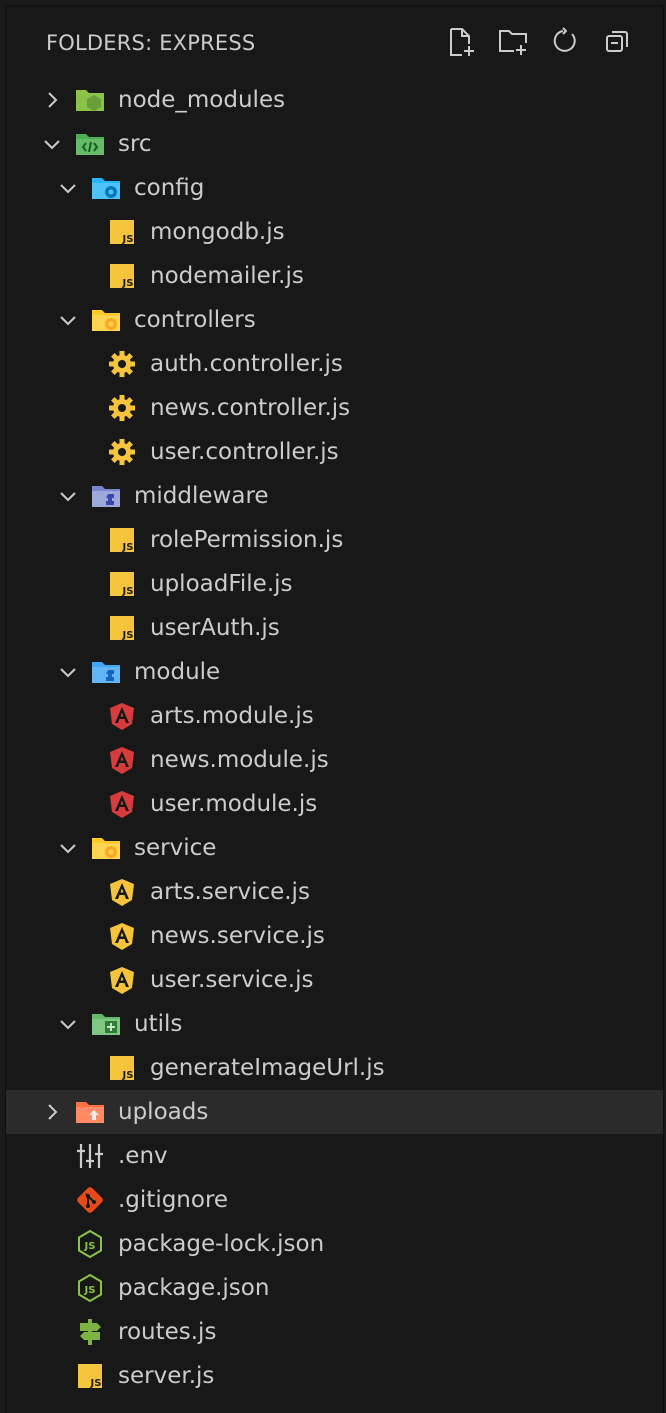 Image resolution: width=666 pixels, height=1413 pixels. What do you see at coordinates (334, 100) in the screenshot?
I see `tree-folder-row: node_modules` at bounding box center [334, 100].